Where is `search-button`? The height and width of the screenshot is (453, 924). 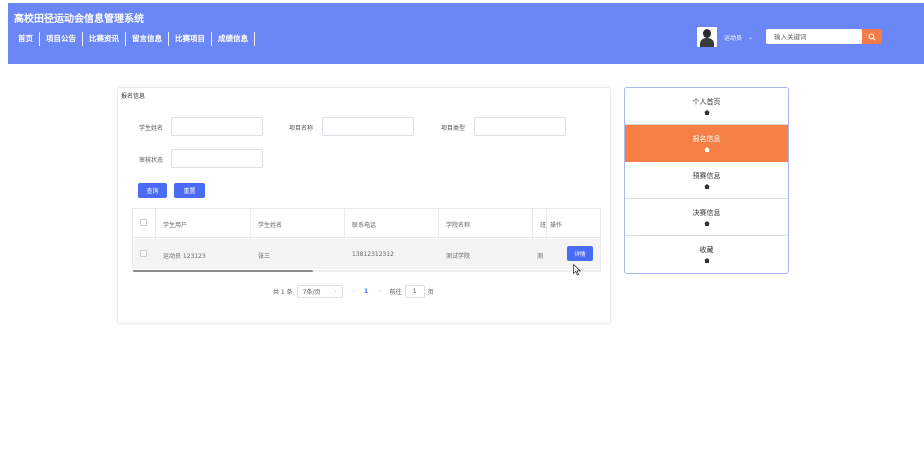
search-button is located at coordinates (872, 36).